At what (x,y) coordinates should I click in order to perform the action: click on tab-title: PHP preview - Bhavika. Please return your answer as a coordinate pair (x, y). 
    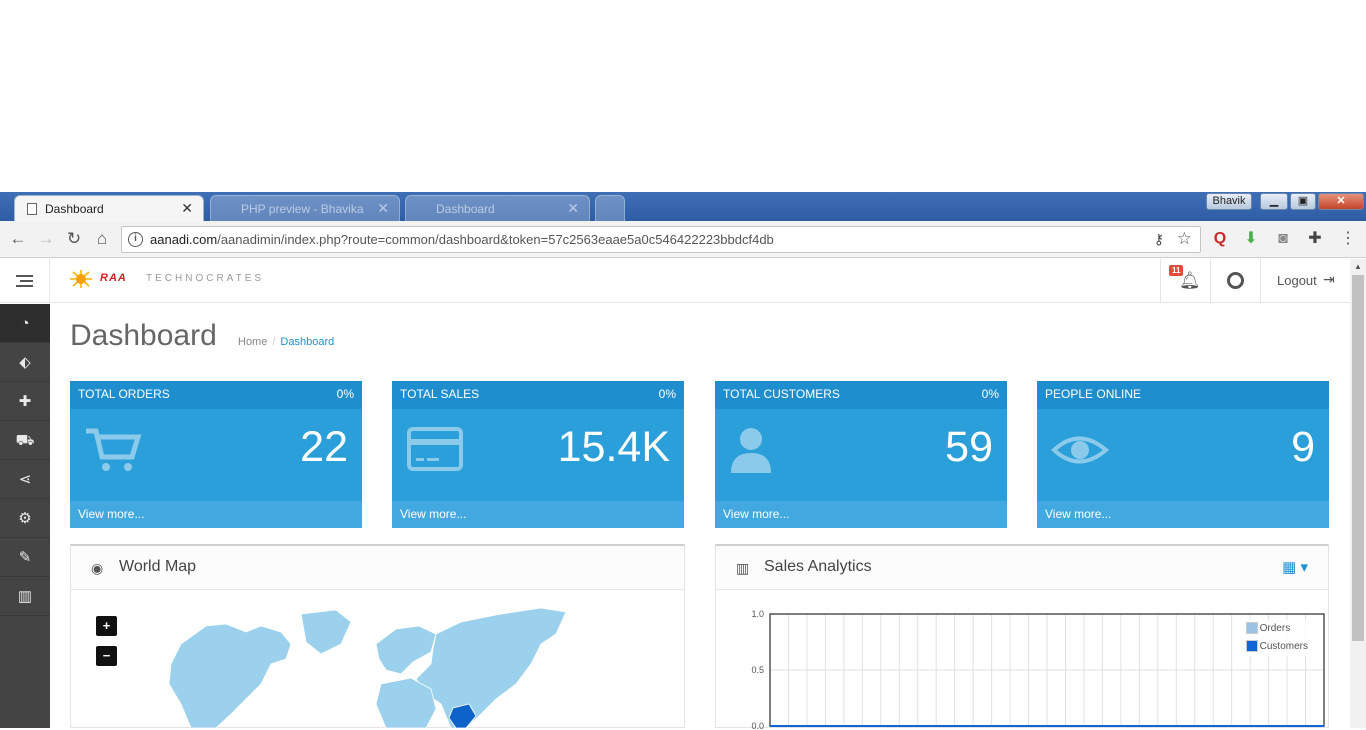
    Looking at the image, I should click on (302, 209).